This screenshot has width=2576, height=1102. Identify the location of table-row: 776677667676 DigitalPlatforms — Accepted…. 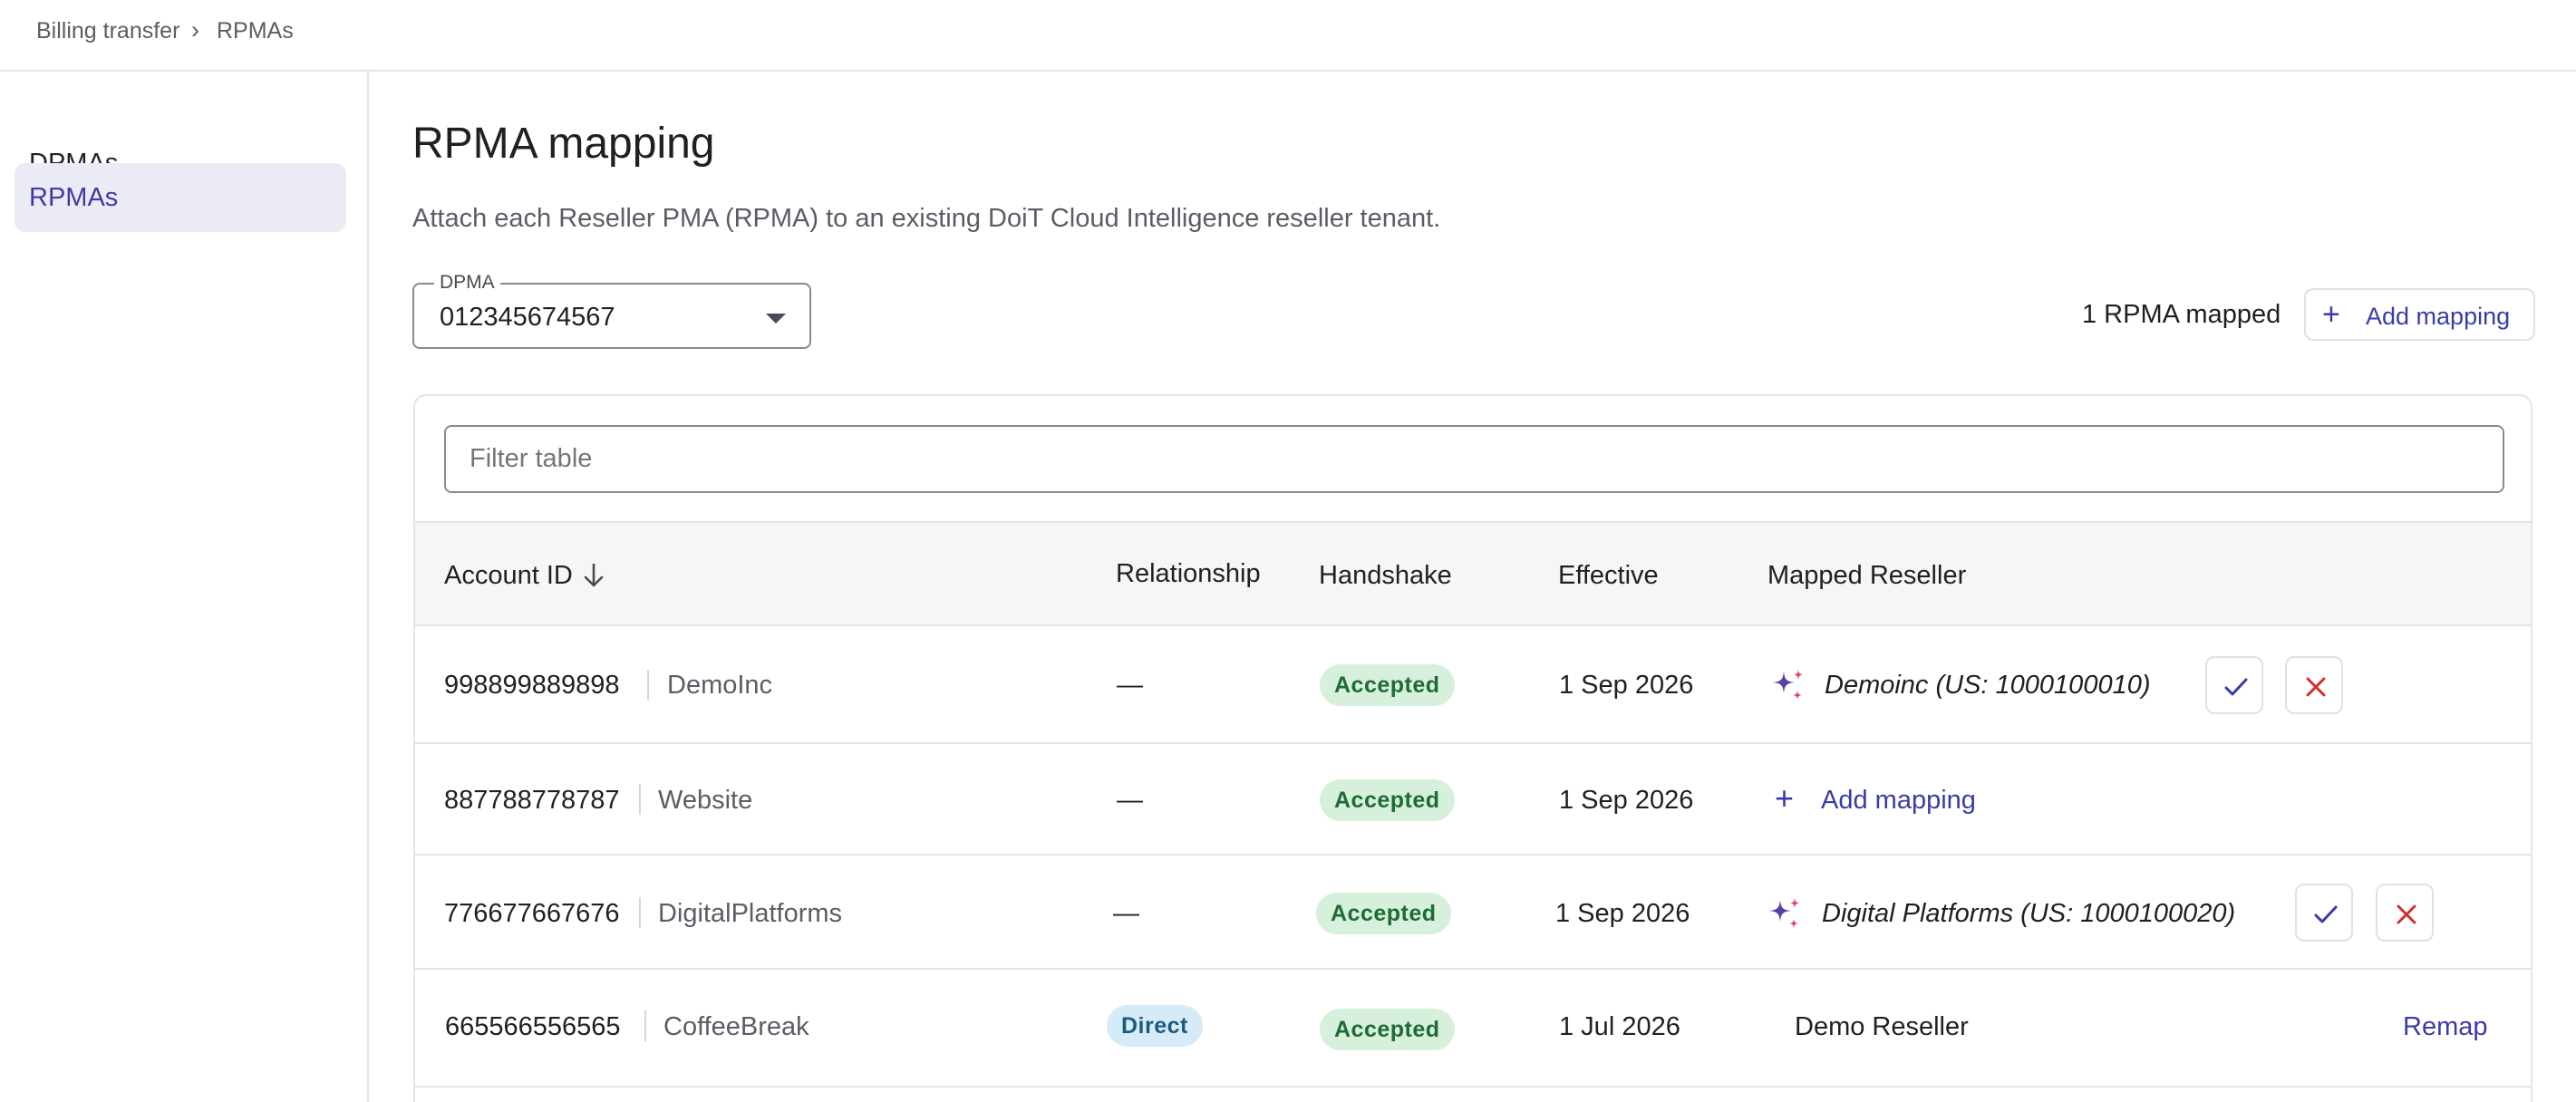
(1473, 913).